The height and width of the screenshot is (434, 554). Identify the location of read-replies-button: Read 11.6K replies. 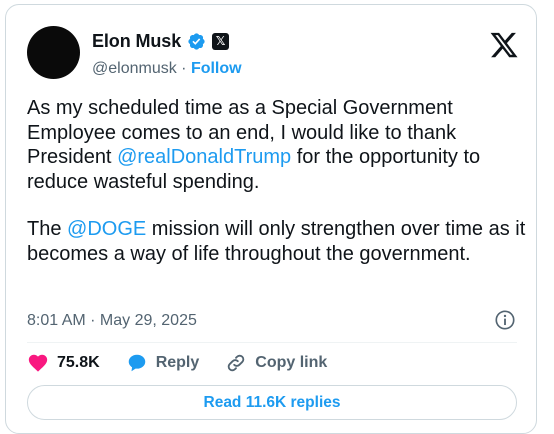
(272, 402).